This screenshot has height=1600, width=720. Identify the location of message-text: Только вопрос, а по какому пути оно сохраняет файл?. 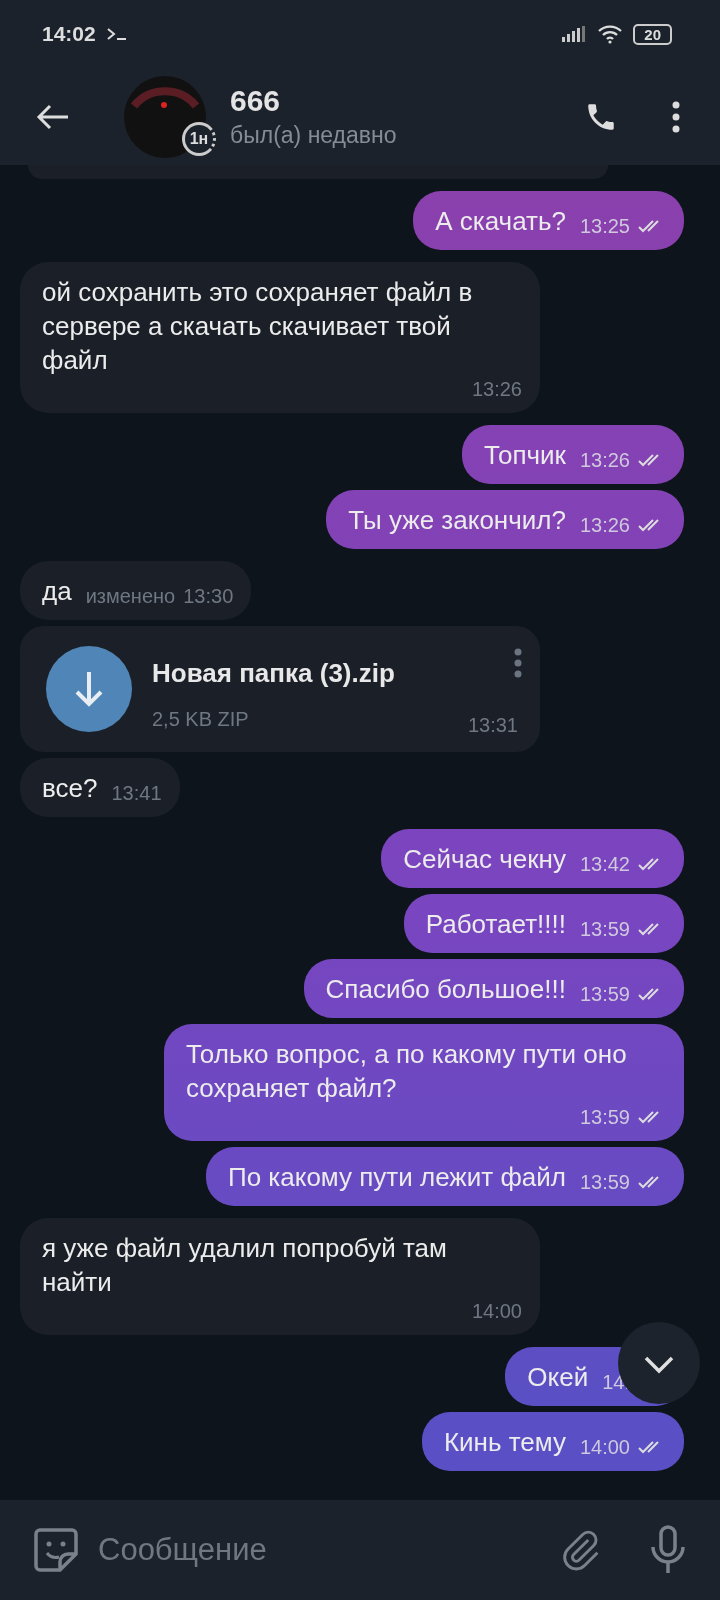
(407, 1071).